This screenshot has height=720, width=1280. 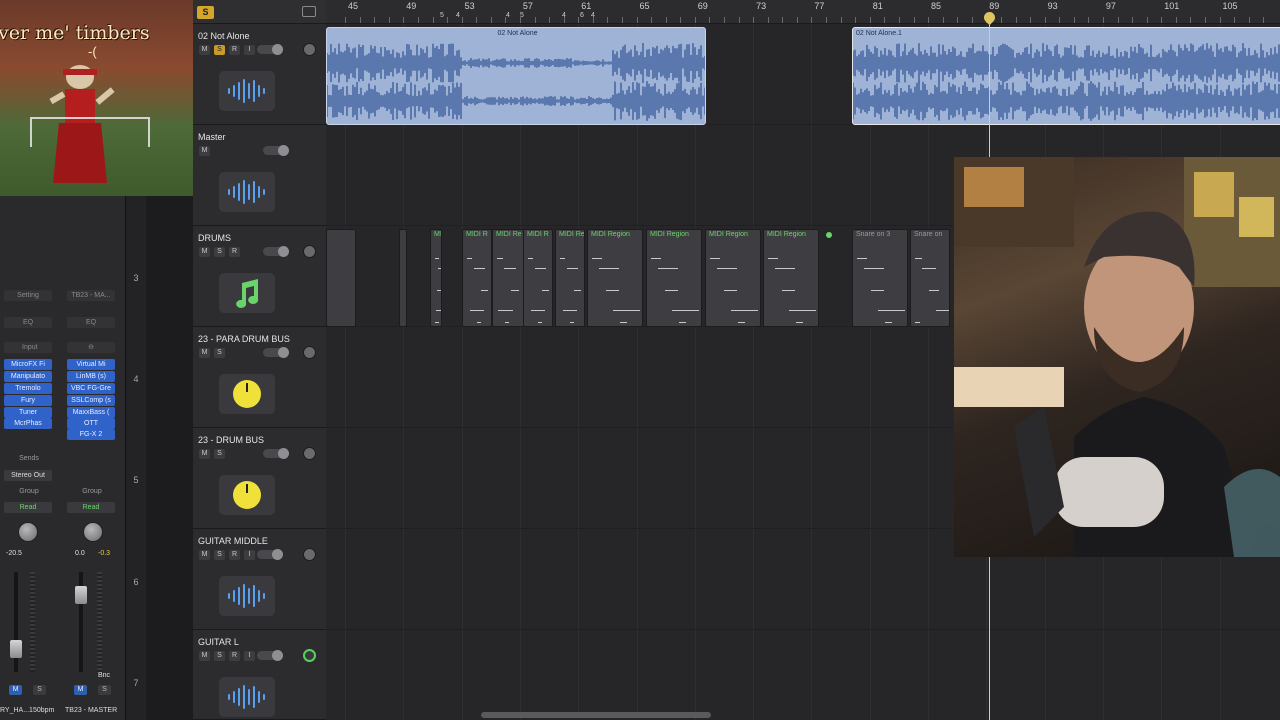 What do you see at coordinates (224, 36) in the screenshot?
I see `track-name: 02 Not Alone` at bounding box center [224, 36].